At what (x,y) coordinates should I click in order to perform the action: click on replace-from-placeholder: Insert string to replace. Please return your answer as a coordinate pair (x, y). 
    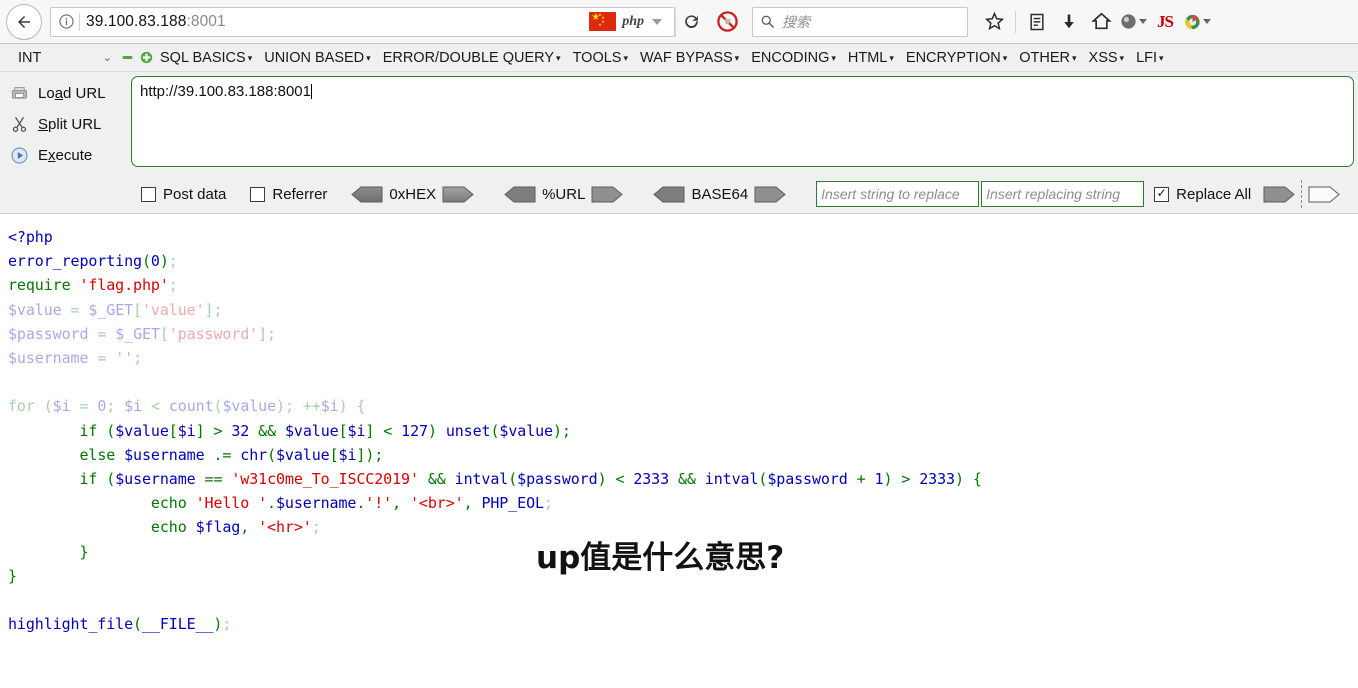
    Looking at the image, I should click on (890, 194).